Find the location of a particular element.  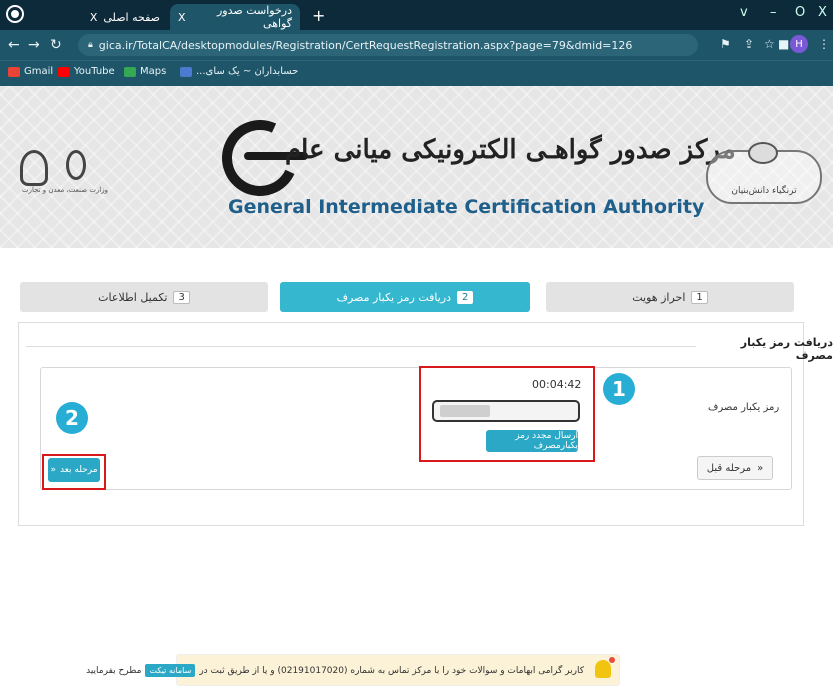

badge-emblem-icon is located at coordinates (763, 153).